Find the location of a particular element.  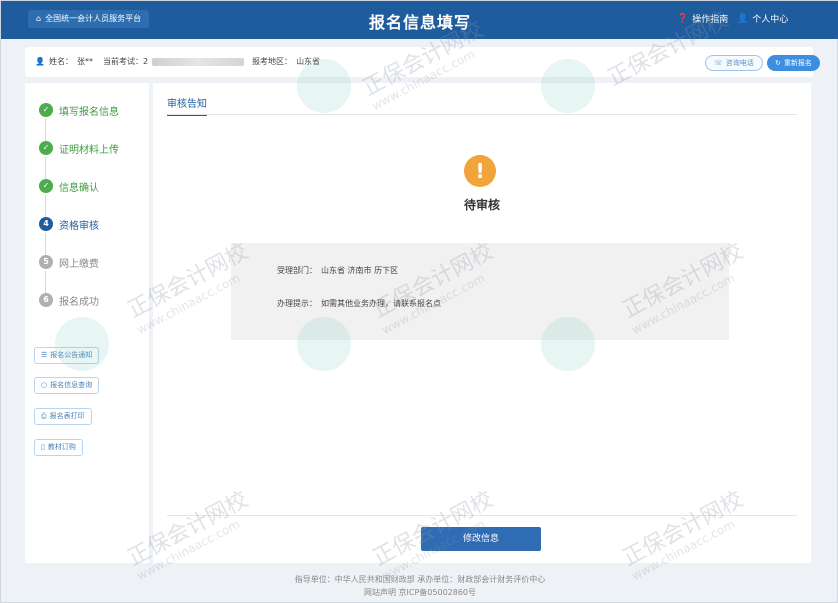

step-online-payment: 5 网上缴费 is located at coordinates (69, 262).